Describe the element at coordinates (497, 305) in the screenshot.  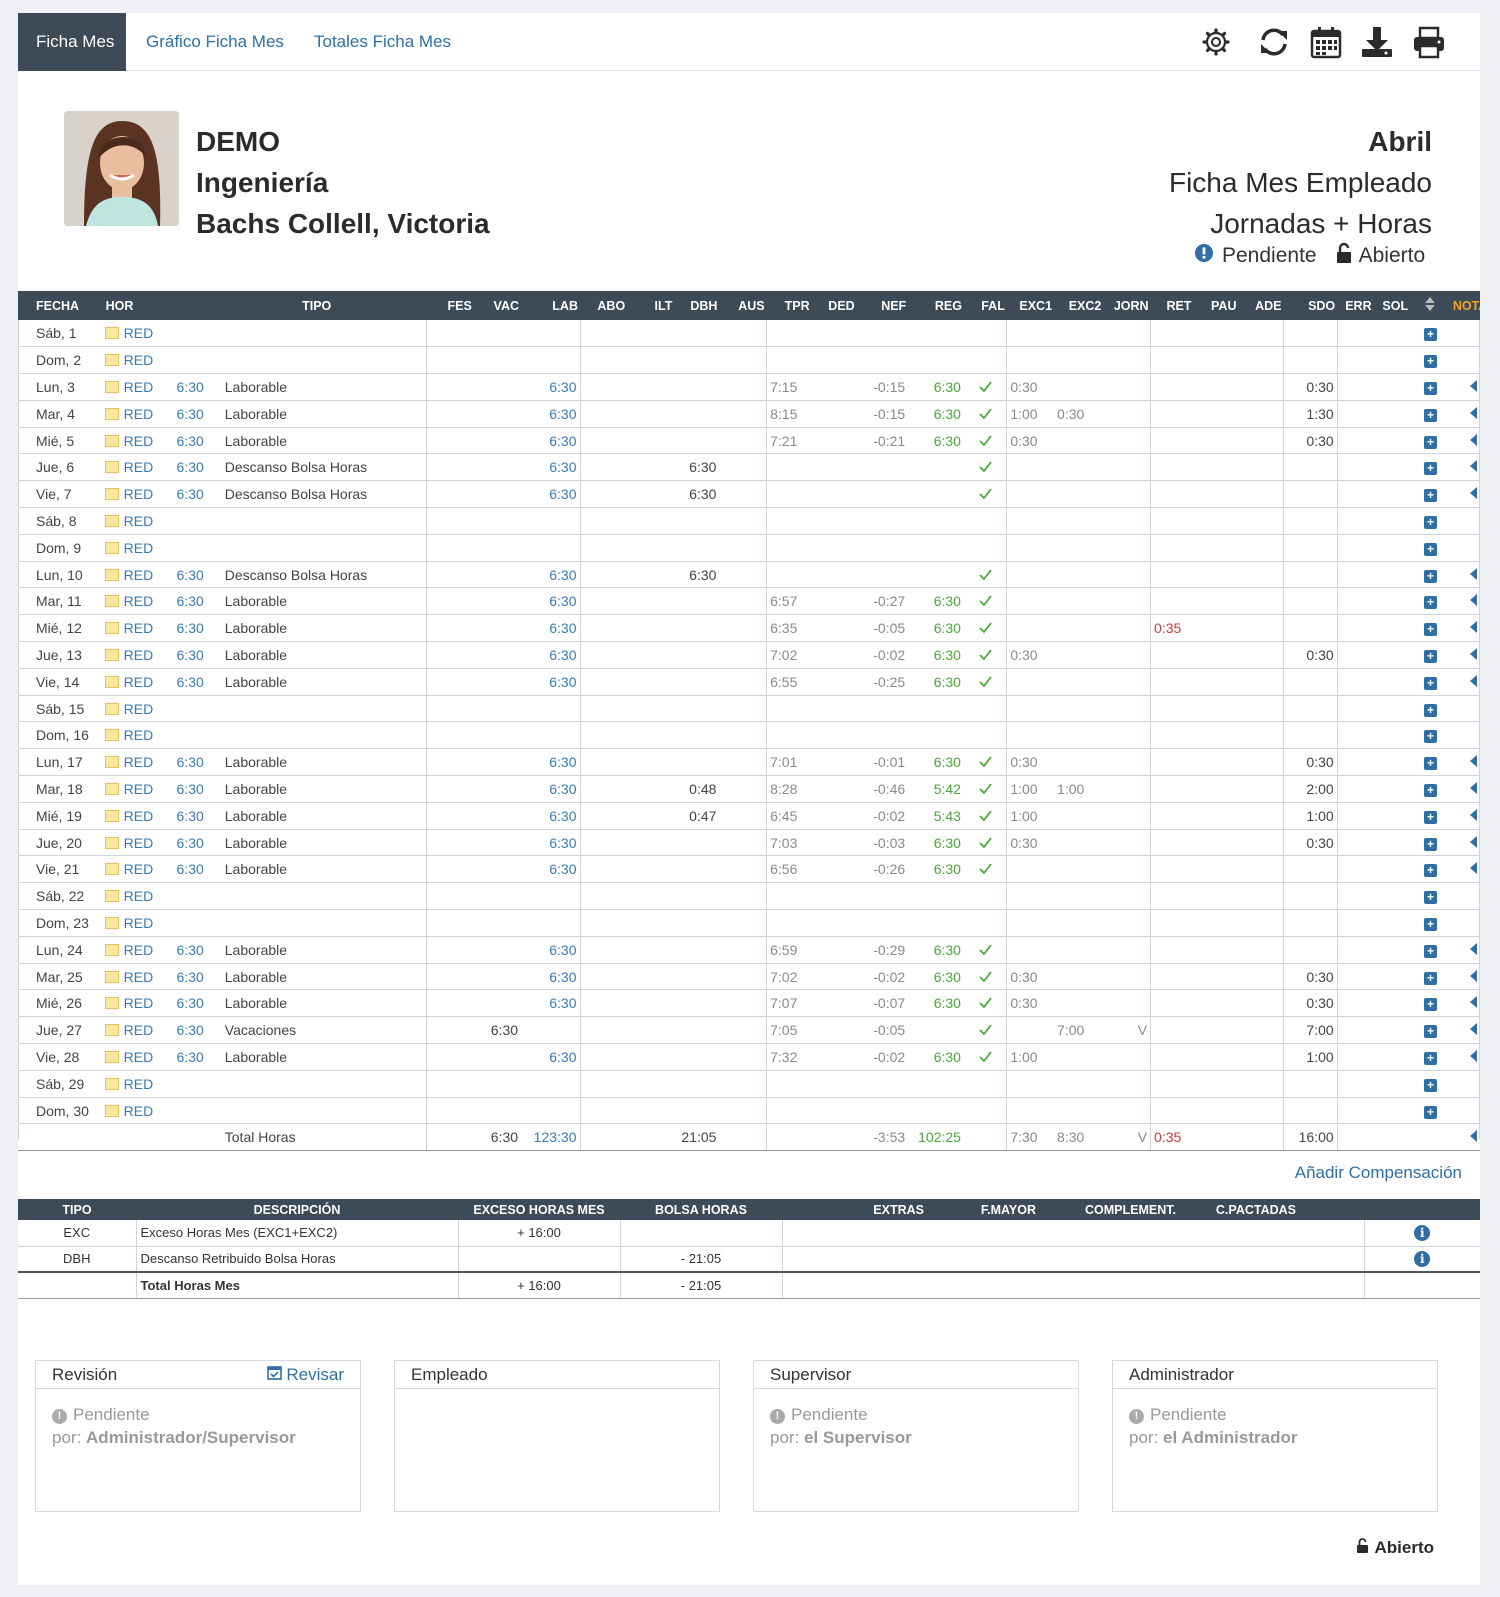
I see `col-vac: VAC` at that location.